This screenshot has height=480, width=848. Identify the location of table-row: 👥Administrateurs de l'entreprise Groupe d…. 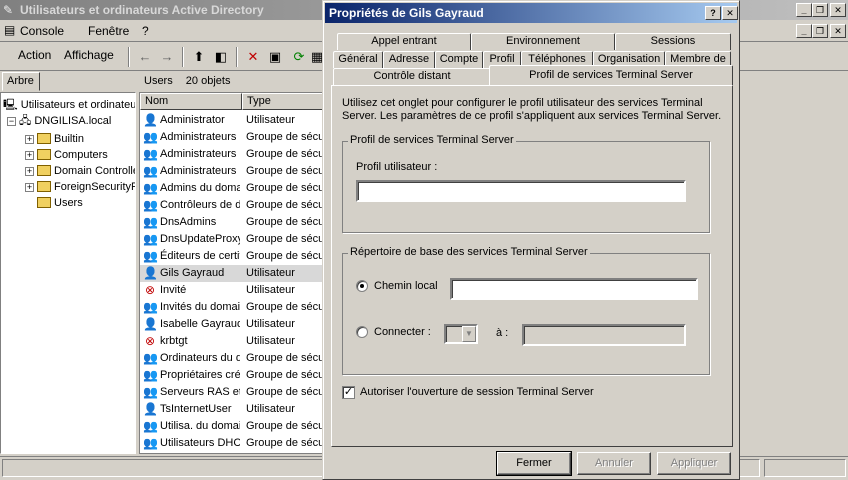
(232, 137).